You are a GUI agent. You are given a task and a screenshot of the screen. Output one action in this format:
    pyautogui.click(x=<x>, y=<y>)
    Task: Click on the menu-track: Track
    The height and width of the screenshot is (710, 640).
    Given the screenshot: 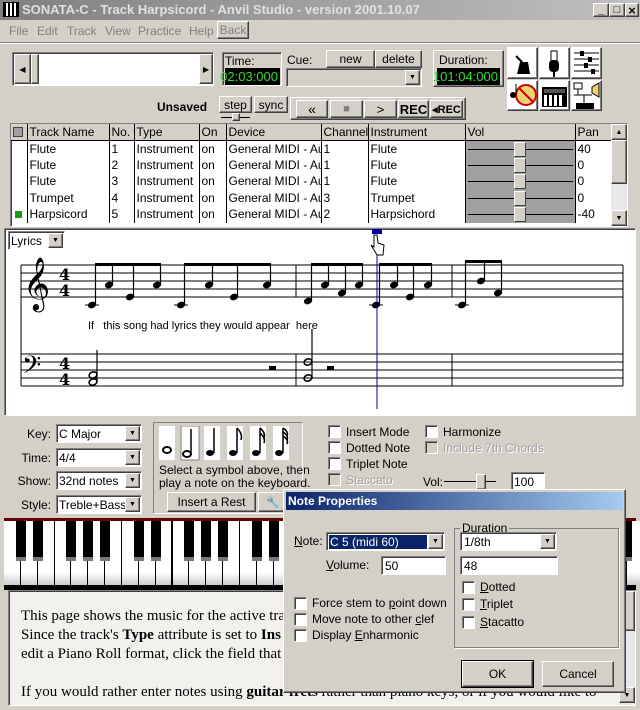 What is the action you would take?
    pyautogui.click(x=82, y=31)
    